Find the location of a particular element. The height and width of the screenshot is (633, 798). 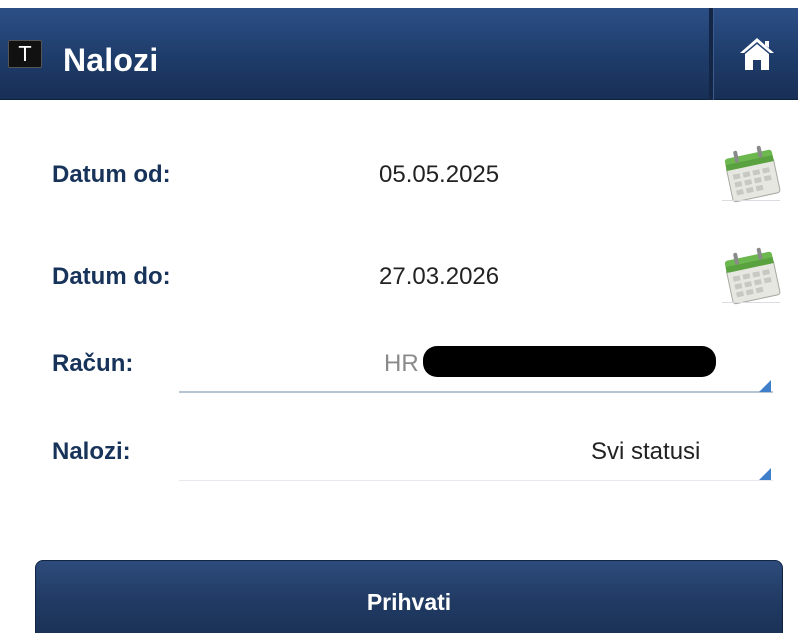

orders-label: Nalozi: is located at coordinates (91, 451).